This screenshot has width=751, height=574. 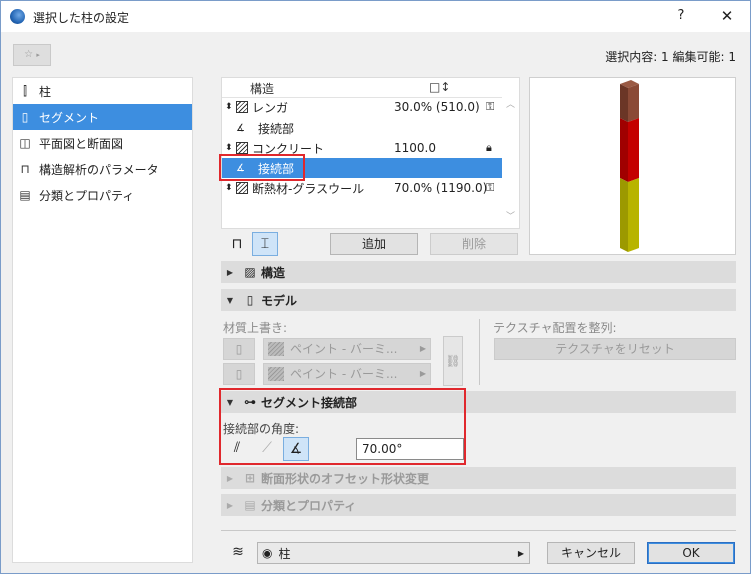 I want to click on column-view-icon: ⊓, so click(x=237, y=245).